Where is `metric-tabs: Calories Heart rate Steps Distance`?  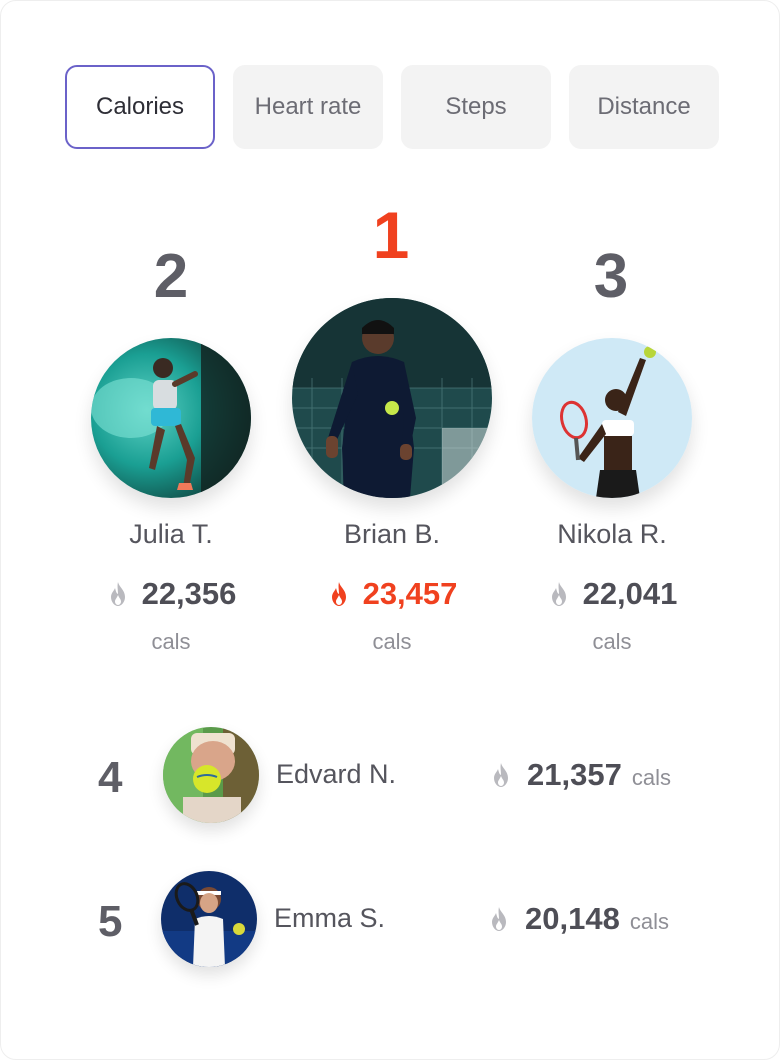 metric-tabs: Calories Heart rate Steps Distance is located at coordinates (392, 107).